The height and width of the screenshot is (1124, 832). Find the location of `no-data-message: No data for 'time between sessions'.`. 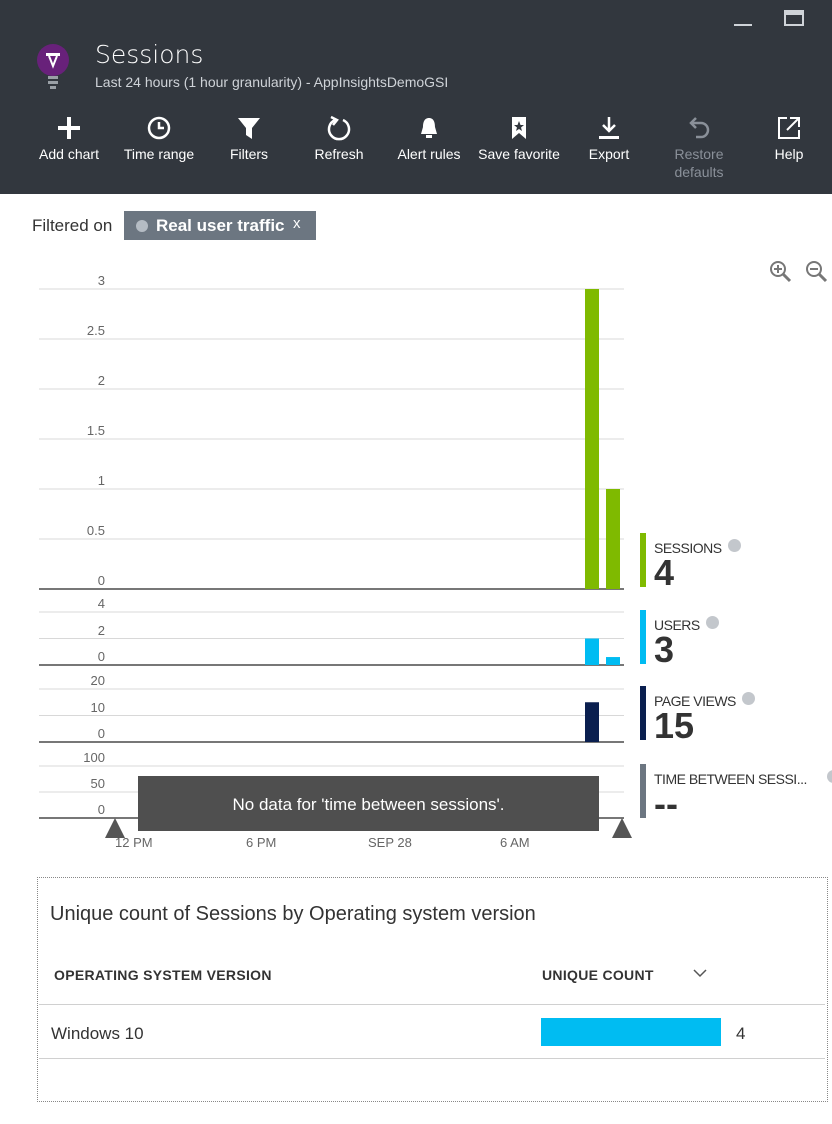

no-data-message: No data for 'time between sessions'. is located at coordinates (368, 803).